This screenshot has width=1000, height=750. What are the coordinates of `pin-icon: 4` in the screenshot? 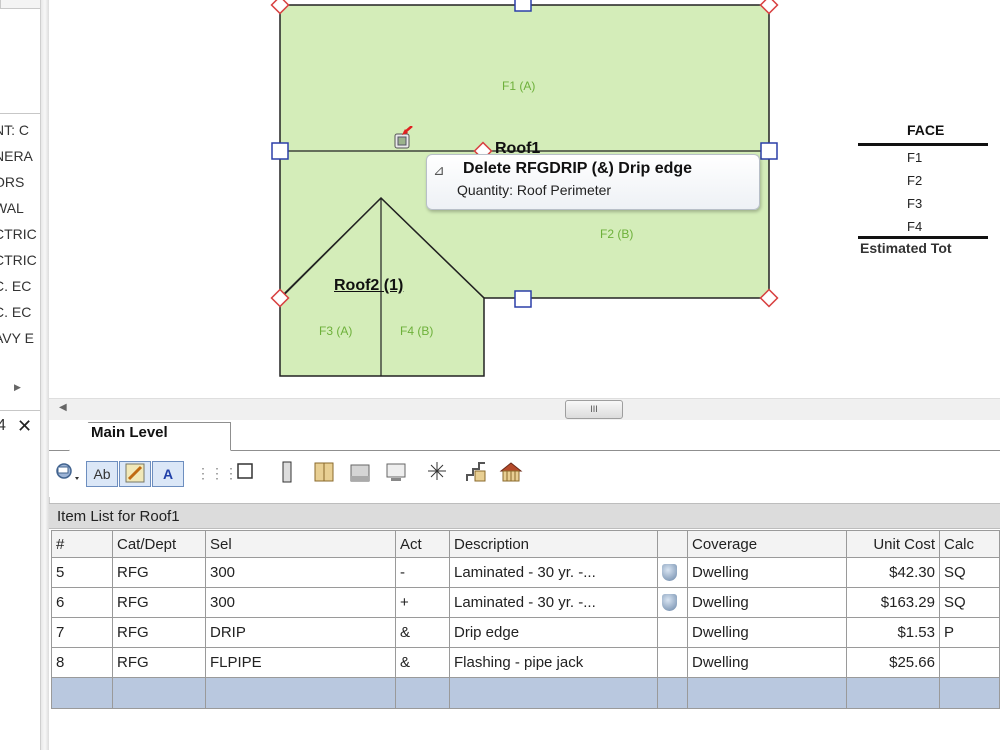 It's located at (3, 426).